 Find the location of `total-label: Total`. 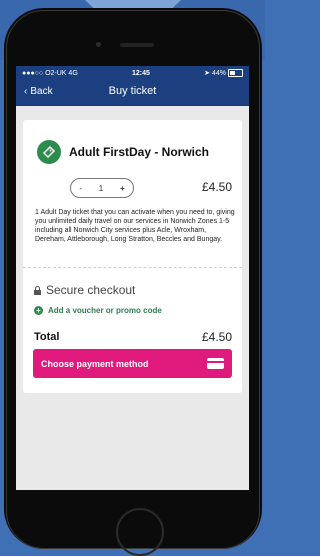

total-label: Total is located at coordinates (47, 337).